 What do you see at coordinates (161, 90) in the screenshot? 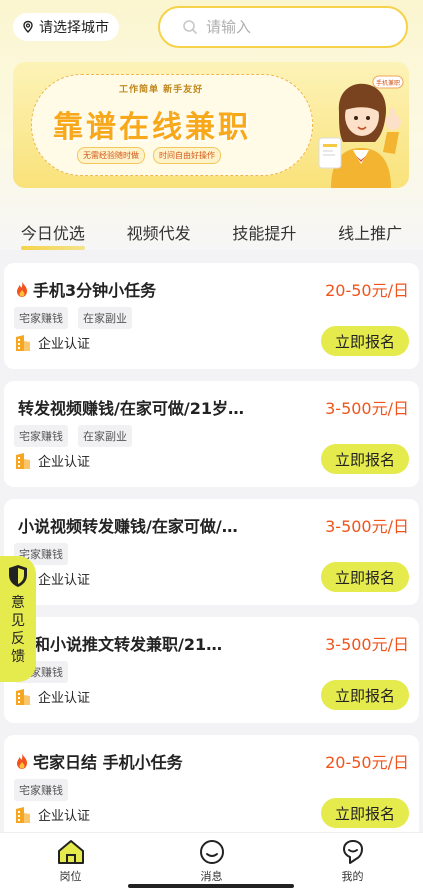
I see `banner-subtitle: 工作简单 新手友好` at bounding box center [161, 90].